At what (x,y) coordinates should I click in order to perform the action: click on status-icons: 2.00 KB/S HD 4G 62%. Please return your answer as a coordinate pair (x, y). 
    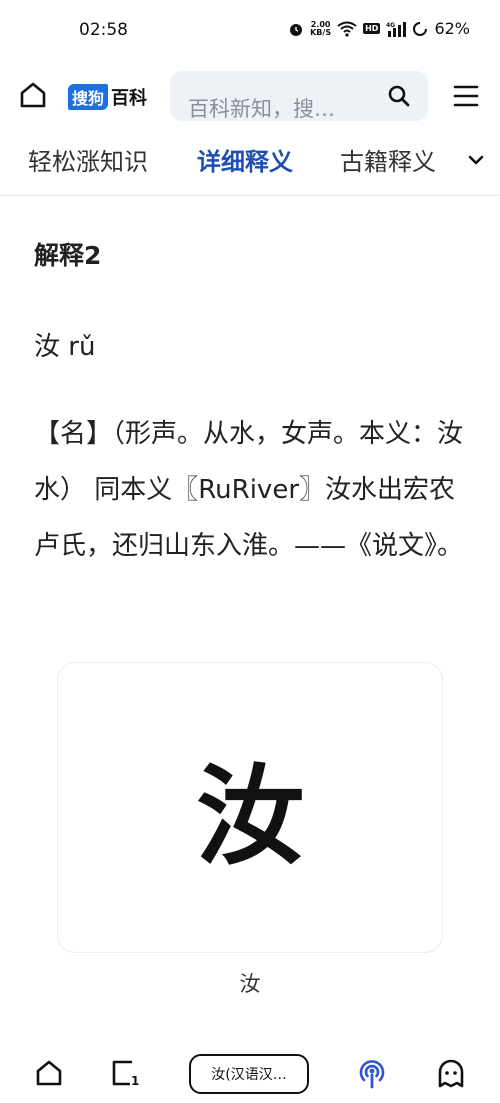
    Looking at the image, I should click on (379, 28).